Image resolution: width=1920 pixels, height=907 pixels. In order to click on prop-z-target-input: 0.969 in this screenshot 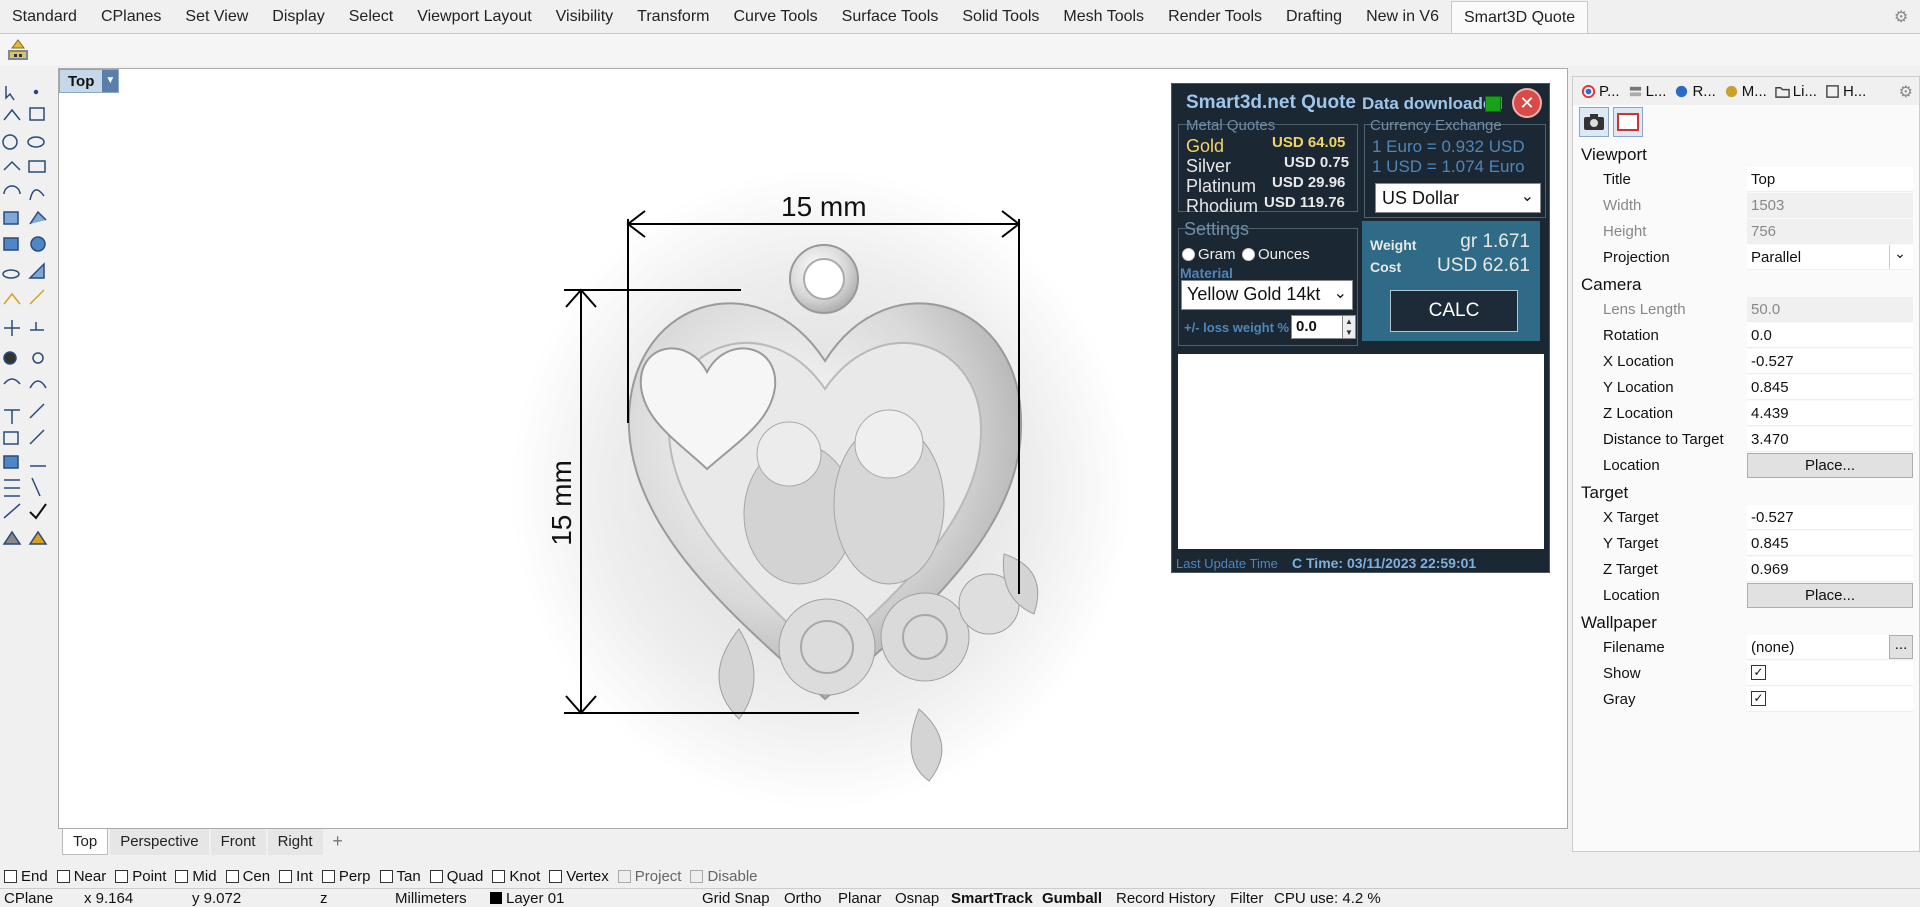, I will do `click(1830, 569)`.